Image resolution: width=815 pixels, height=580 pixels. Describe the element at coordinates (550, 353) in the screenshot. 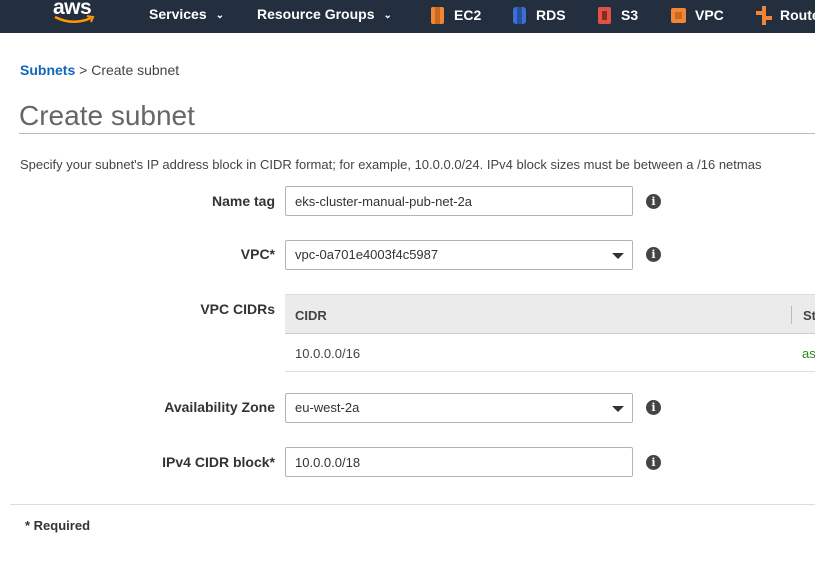

I see `table-row: 10.0.0.0/16 as` at that location.